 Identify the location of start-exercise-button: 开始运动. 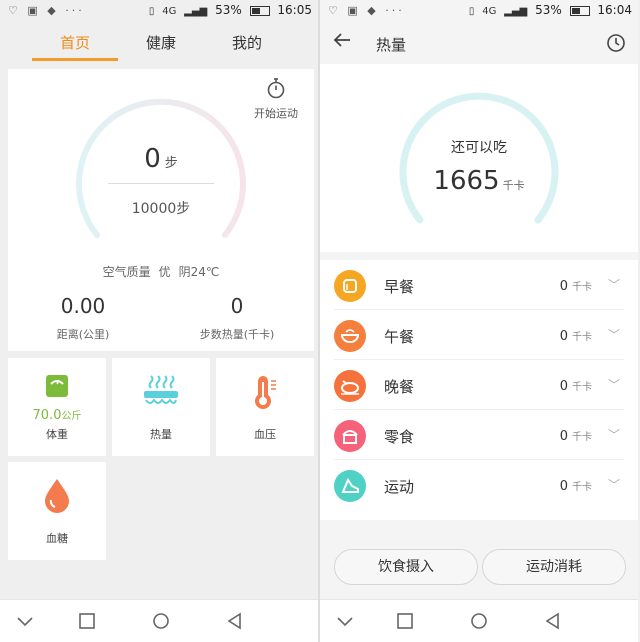
(276, 99).